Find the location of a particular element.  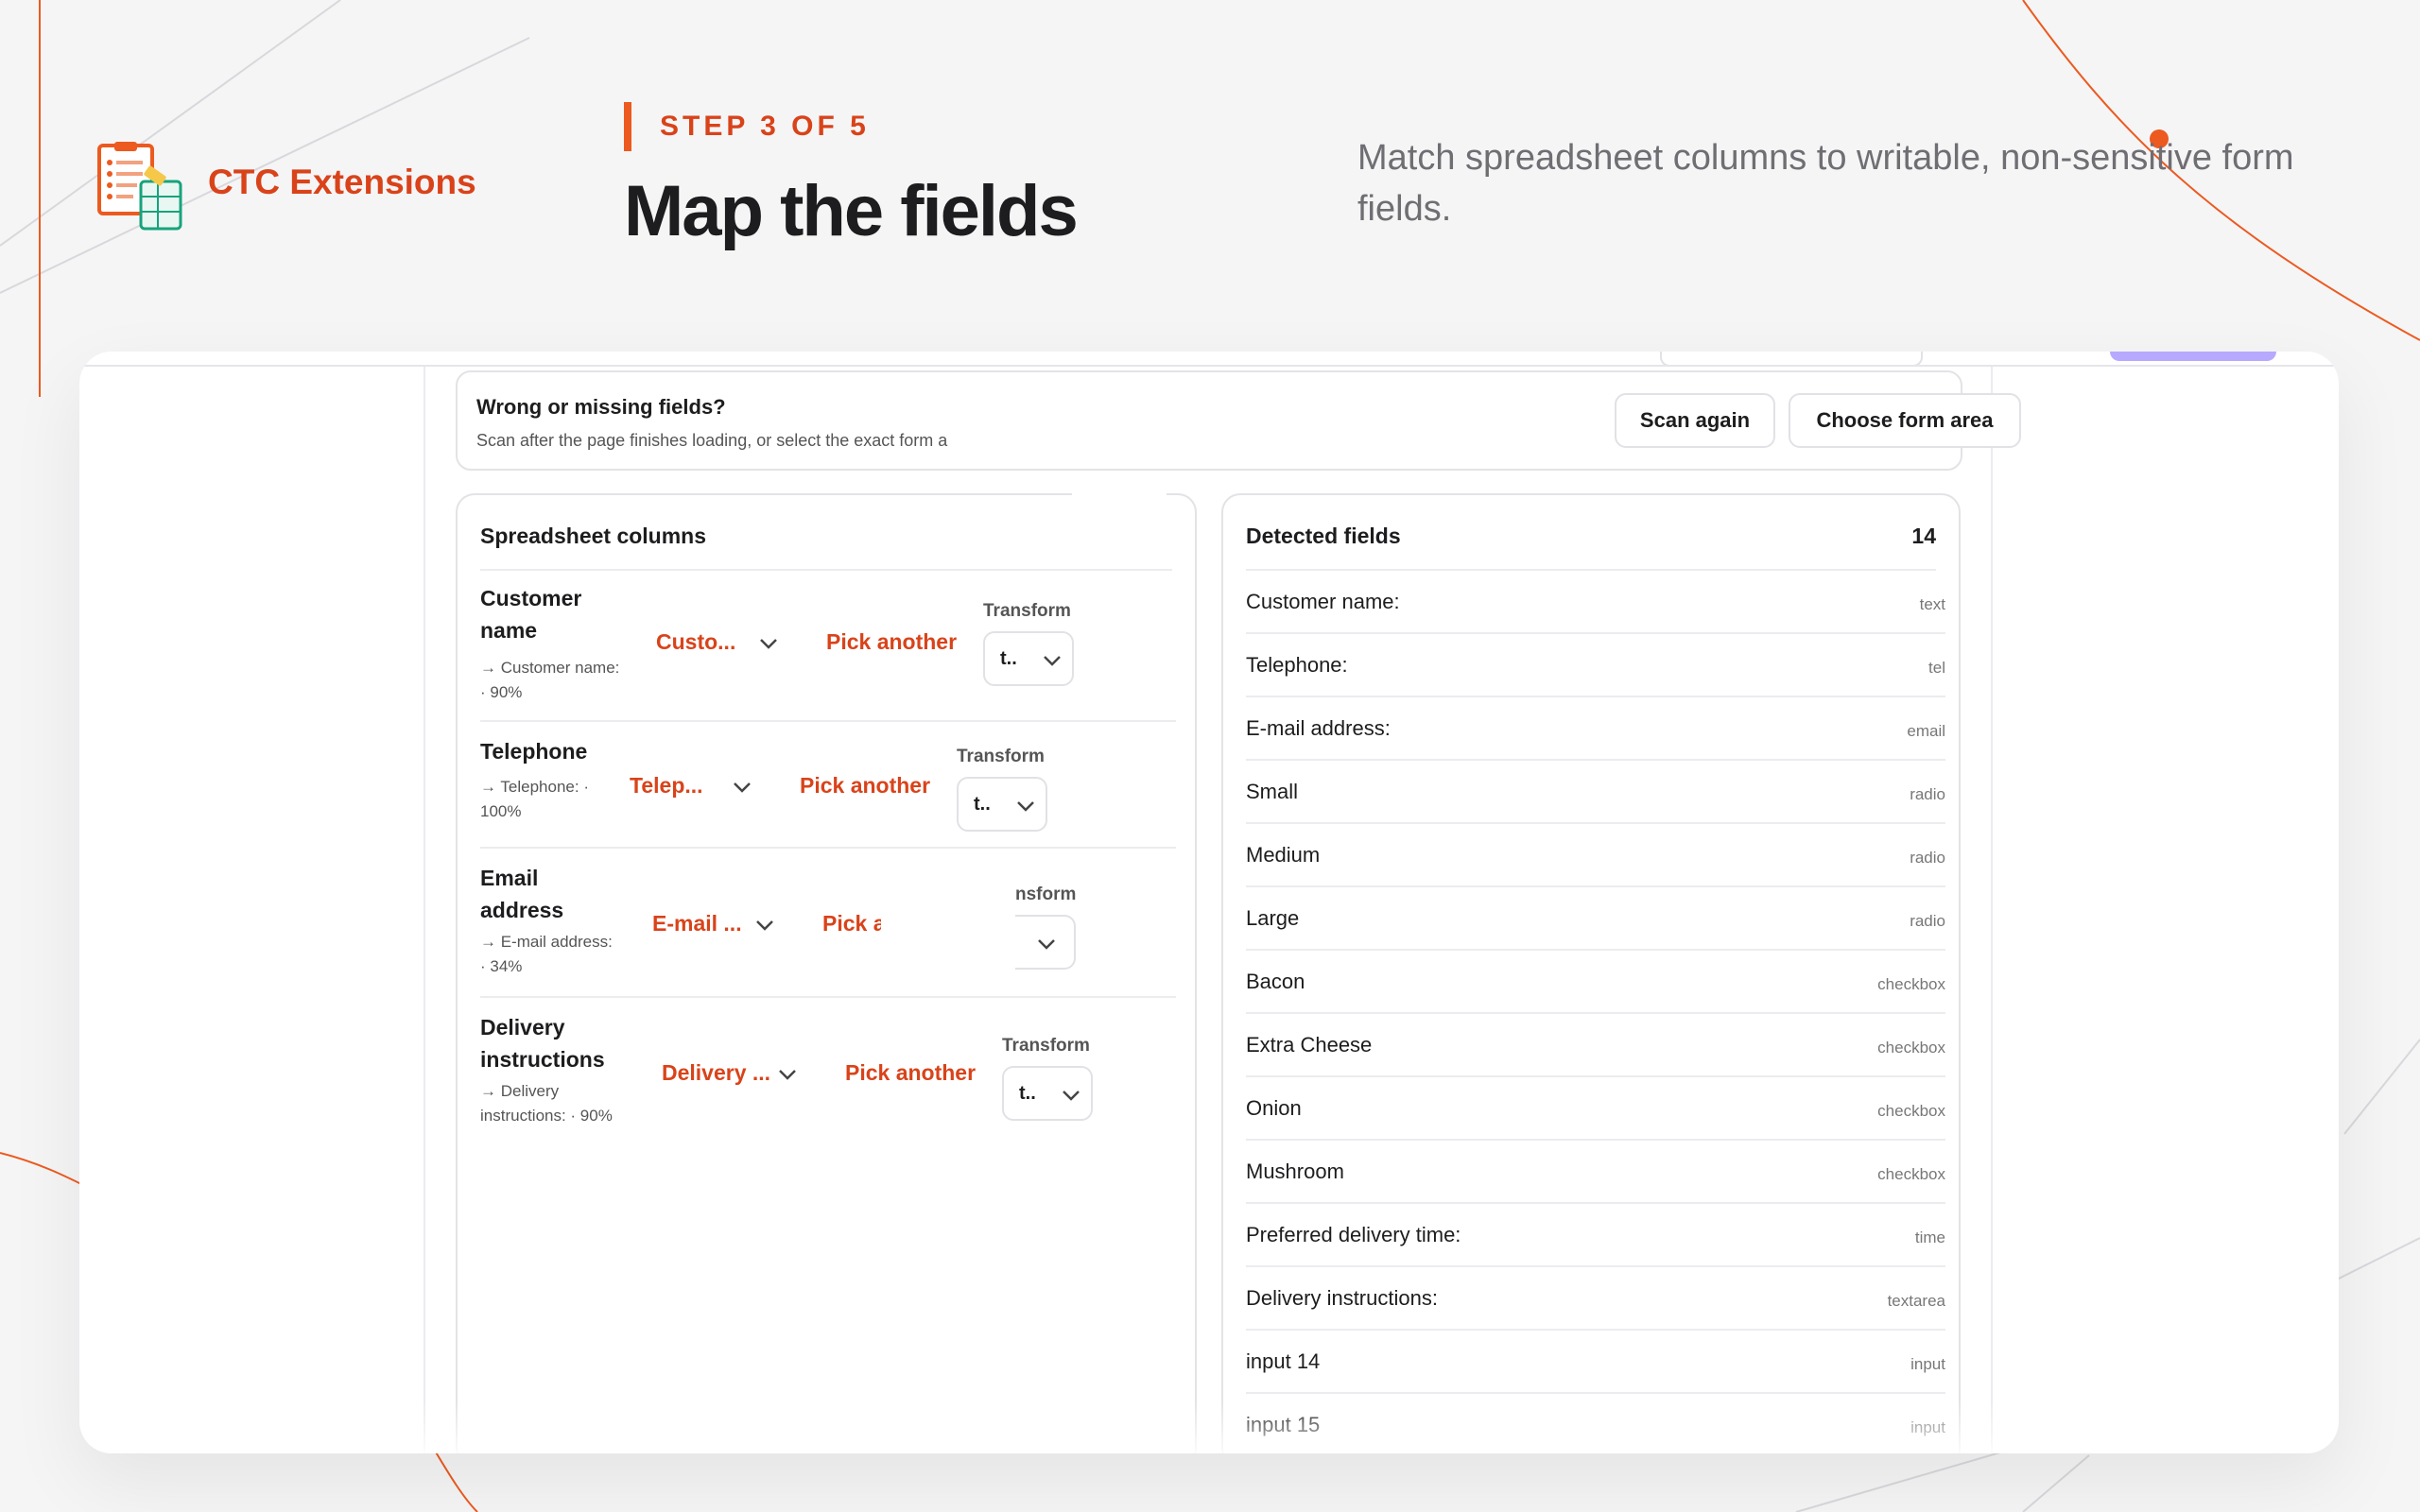

pick-another-button: Pick a is located at coordinates (851, 923).